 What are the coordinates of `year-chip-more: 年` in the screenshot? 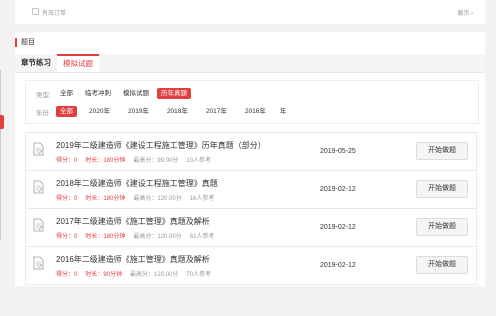 It's located at (283, 111).